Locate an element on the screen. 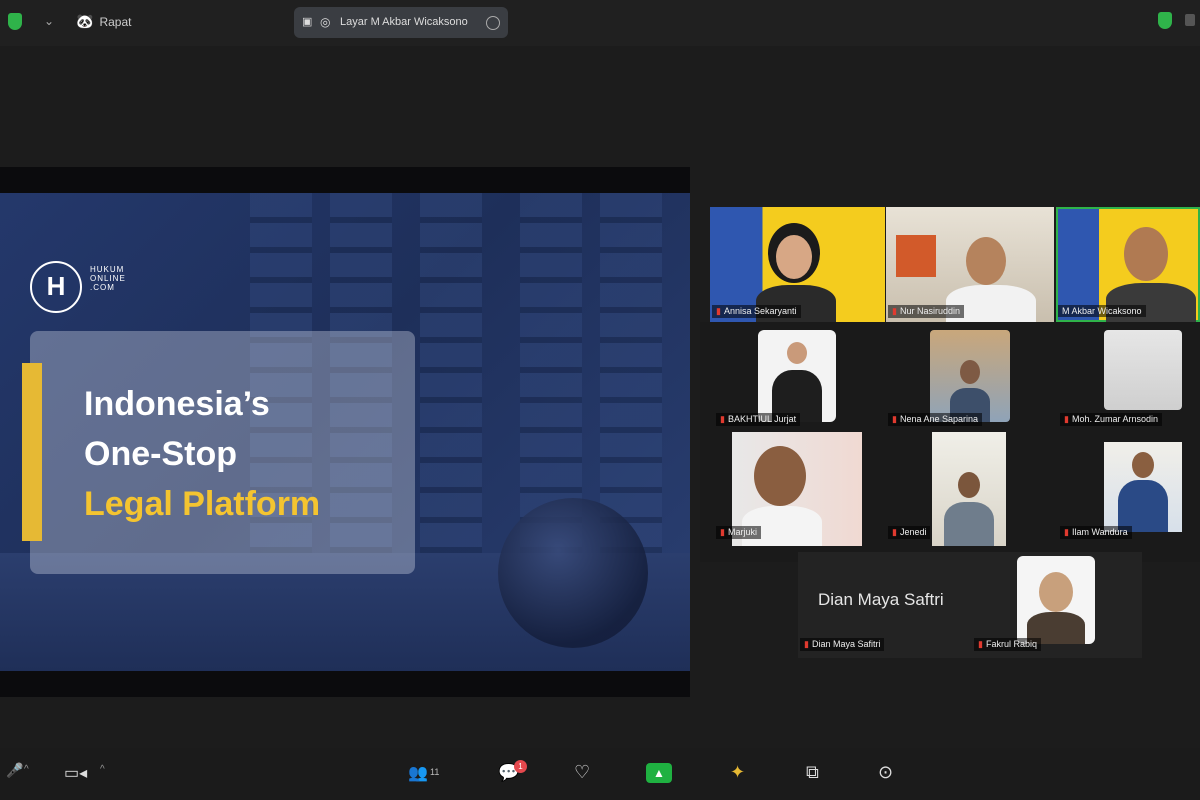  slide-title-line2: One-Stop is located at coordinates (160, 454).